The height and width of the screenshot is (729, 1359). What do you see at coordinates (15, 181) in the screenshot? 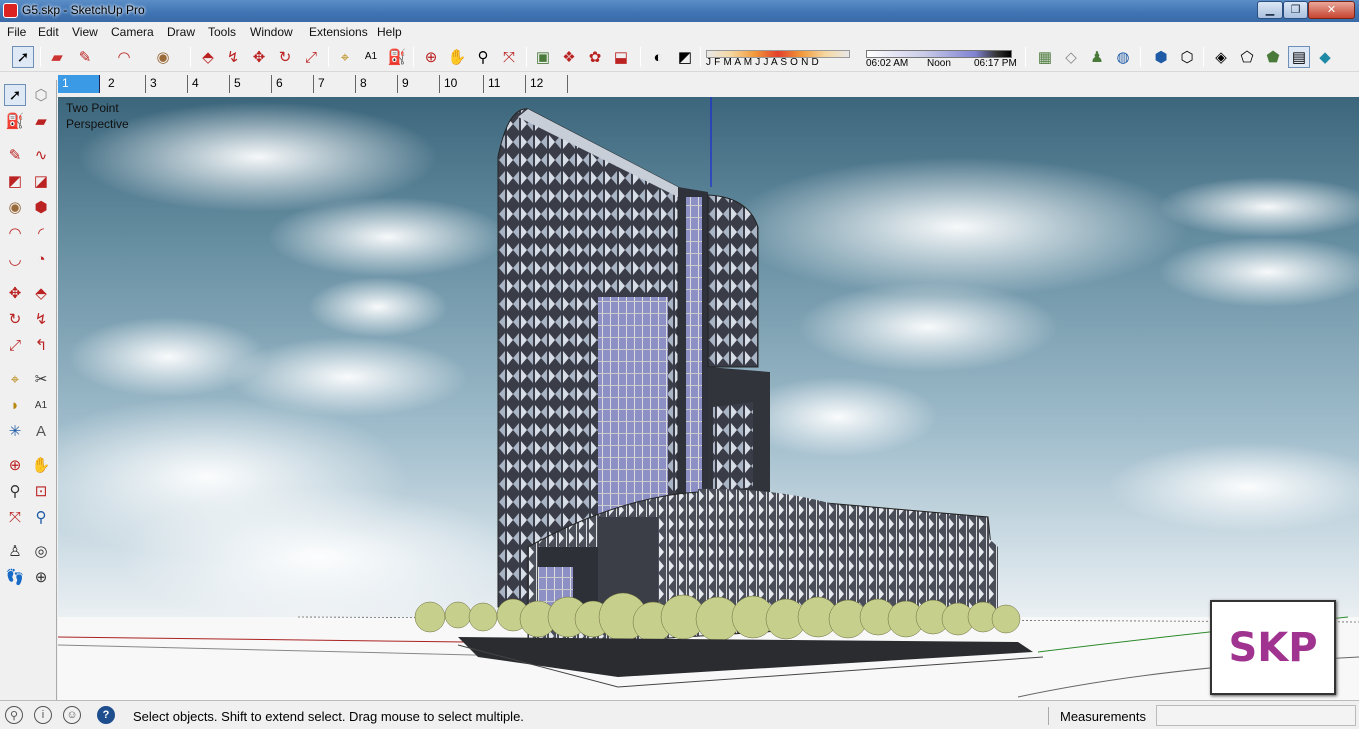
I see `rectangle-tool-icon: ◩` at bounding box center [15, 181].